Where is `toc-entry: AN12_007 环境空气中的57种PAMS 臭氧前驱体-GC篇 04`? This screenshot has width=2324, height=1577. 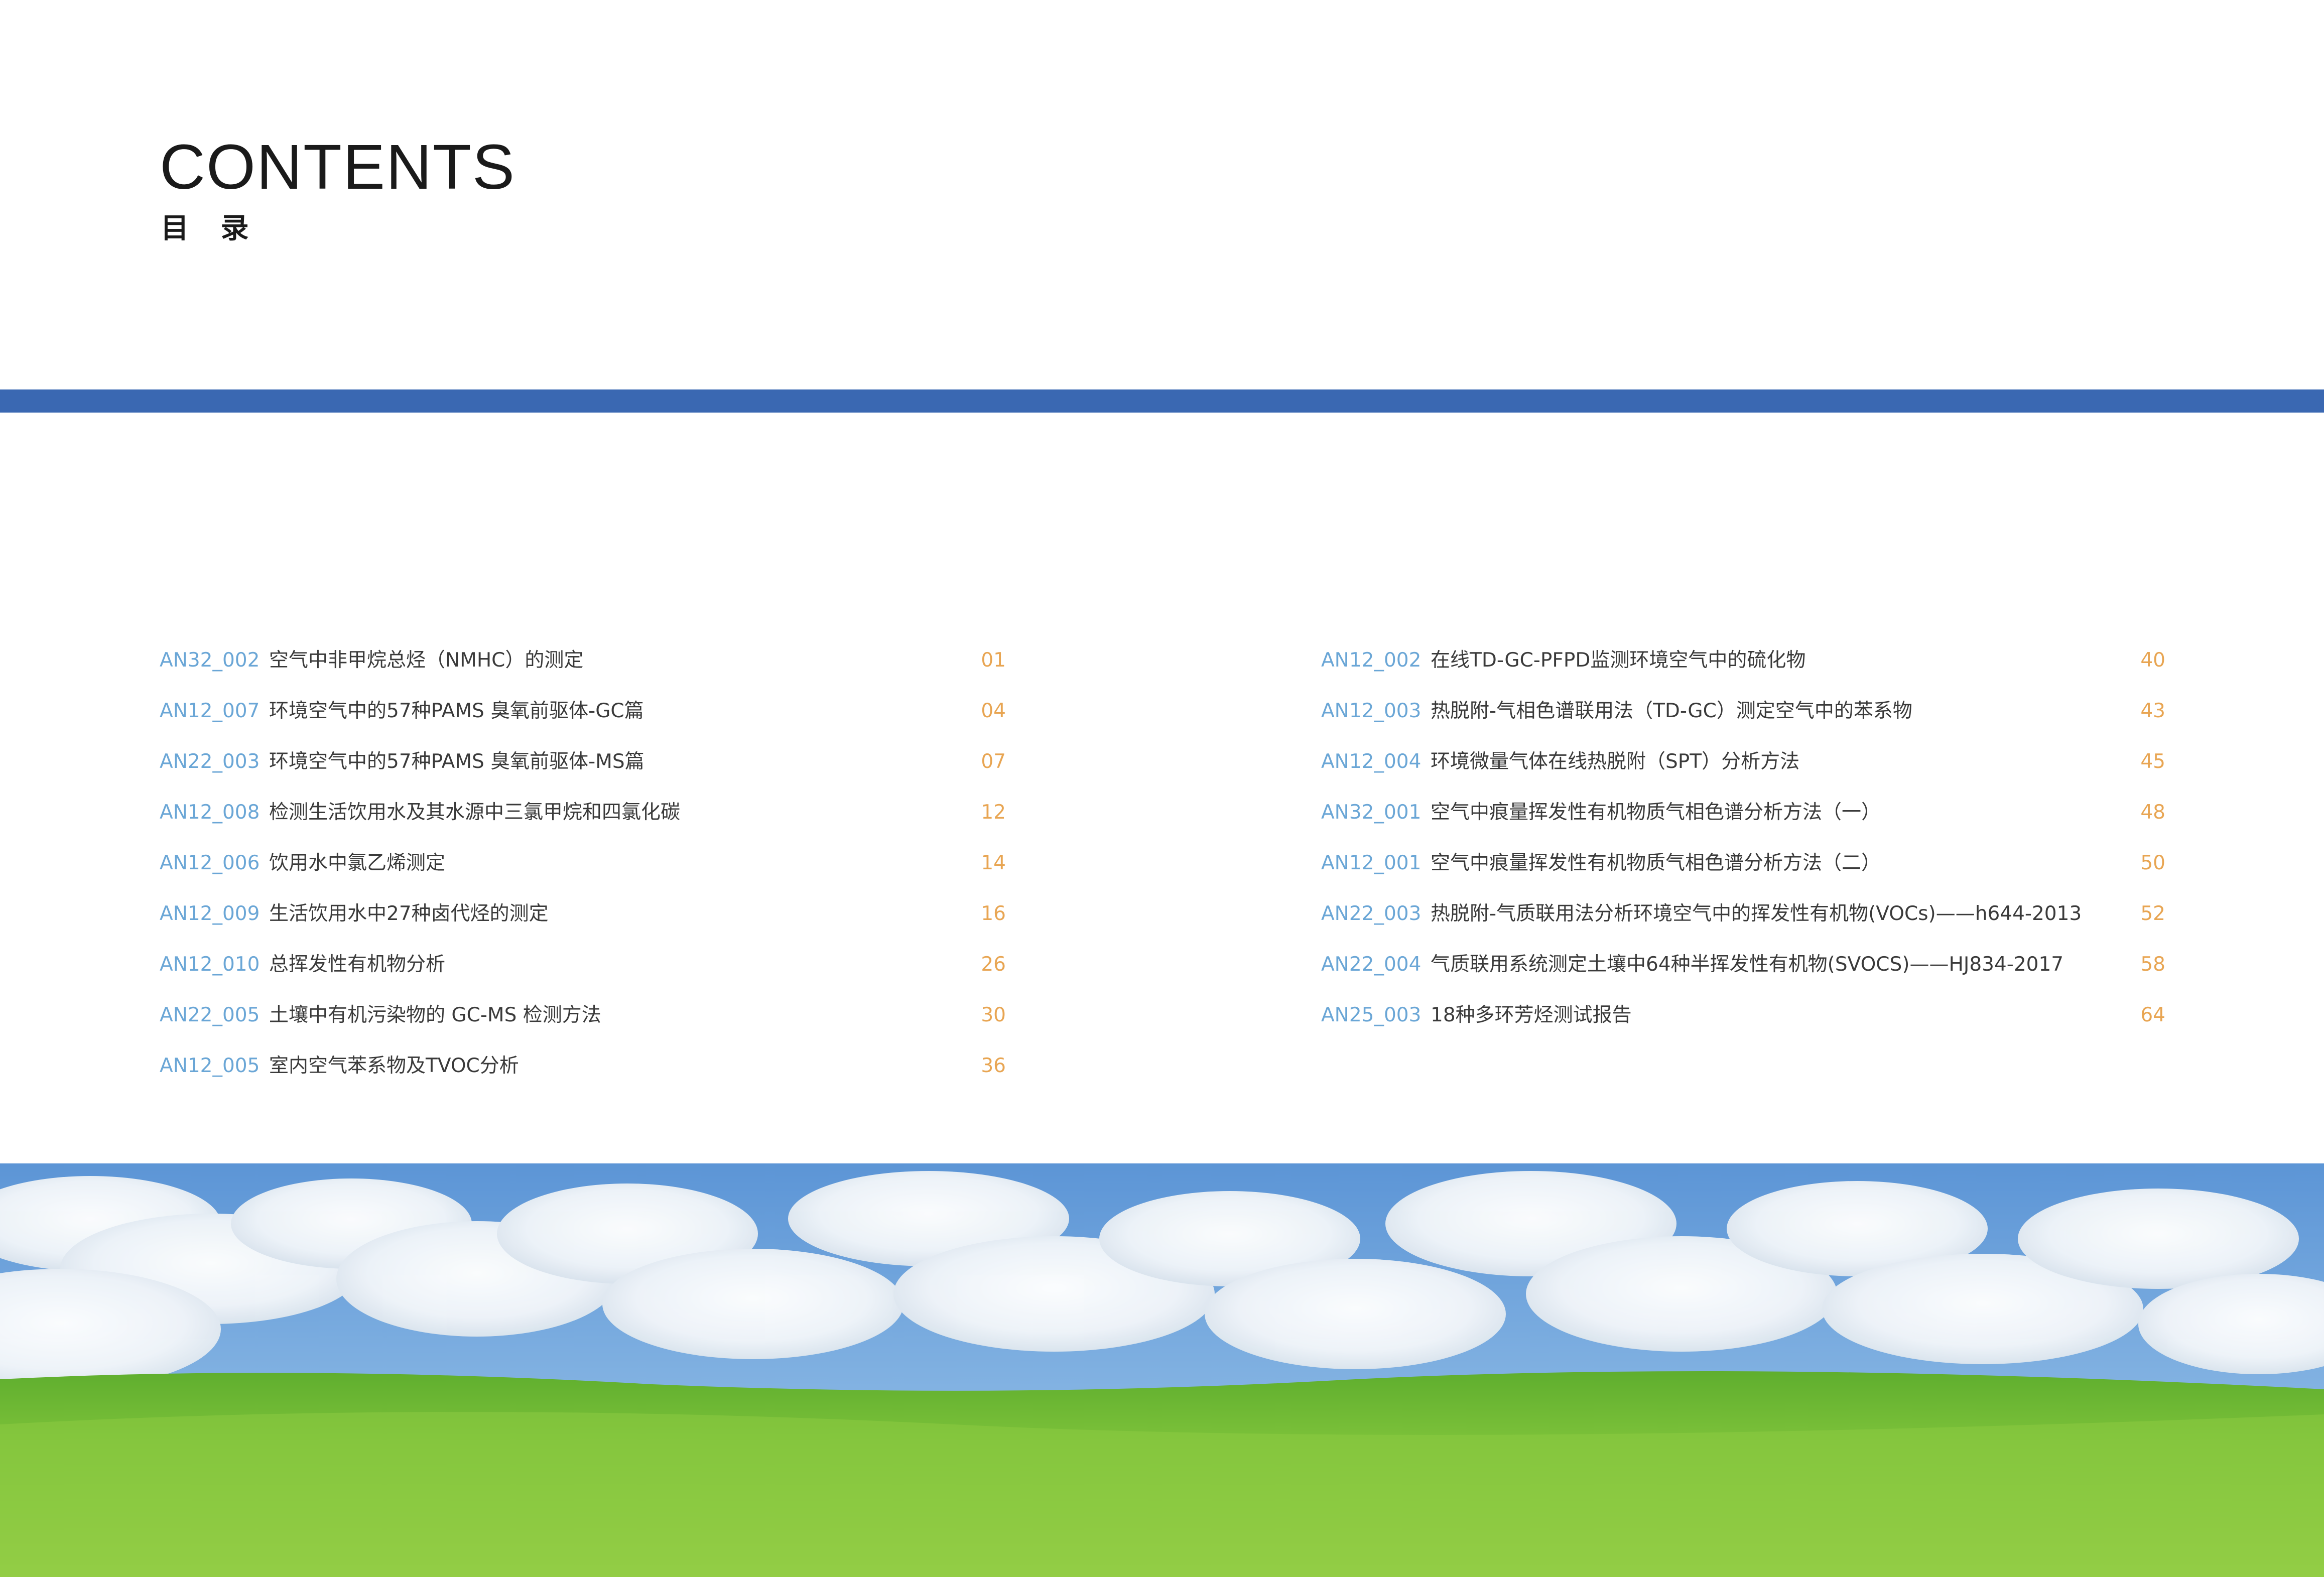 toc-entry: AN12_007 环境空气中的57种PAMS 臭氧前驱体-GC篇 04 is located at coordinates (583, 710).